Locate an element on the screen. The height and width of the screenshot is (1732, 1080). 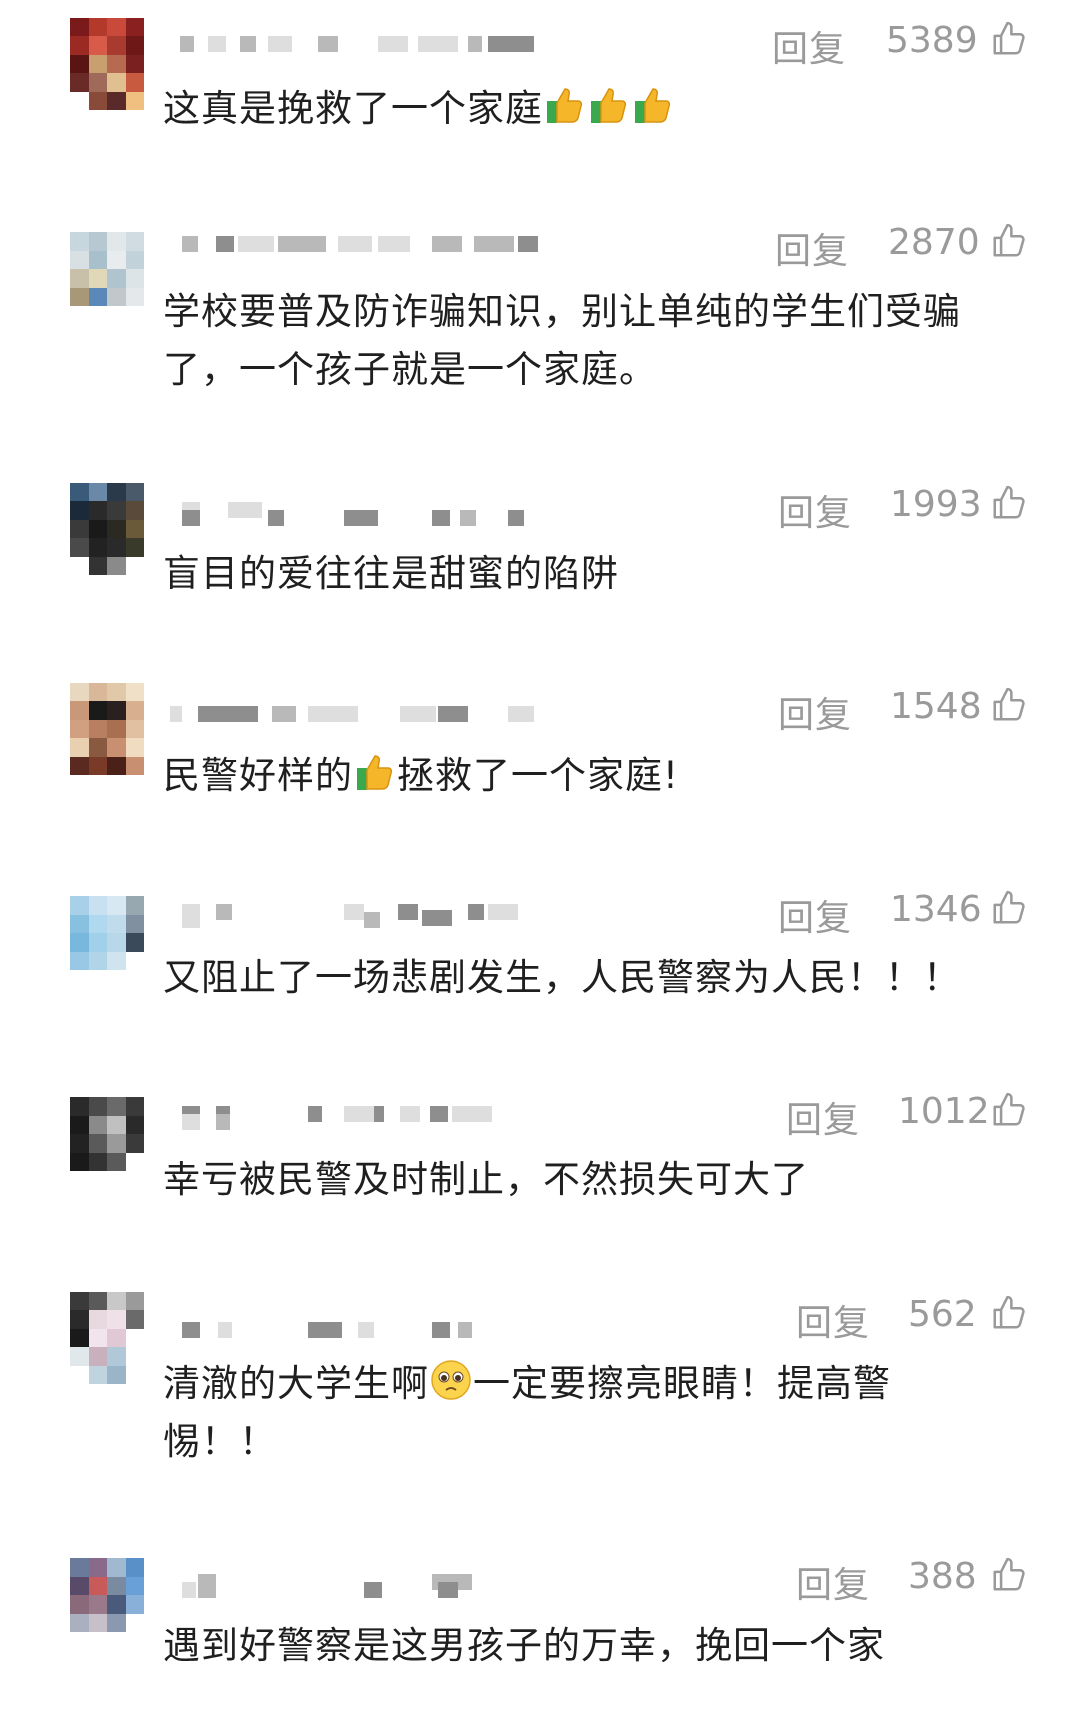
comment-text: 民警好样的 拯救了一个家庭! is located at coordinates (598, 776).